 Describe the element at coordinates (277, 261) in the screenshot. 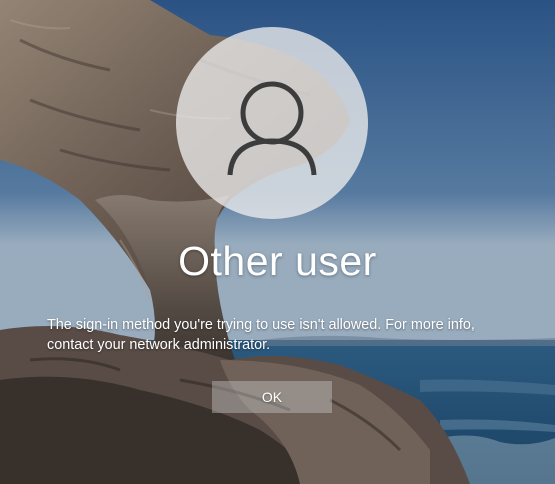

I see `user-name: Other user` at that location.